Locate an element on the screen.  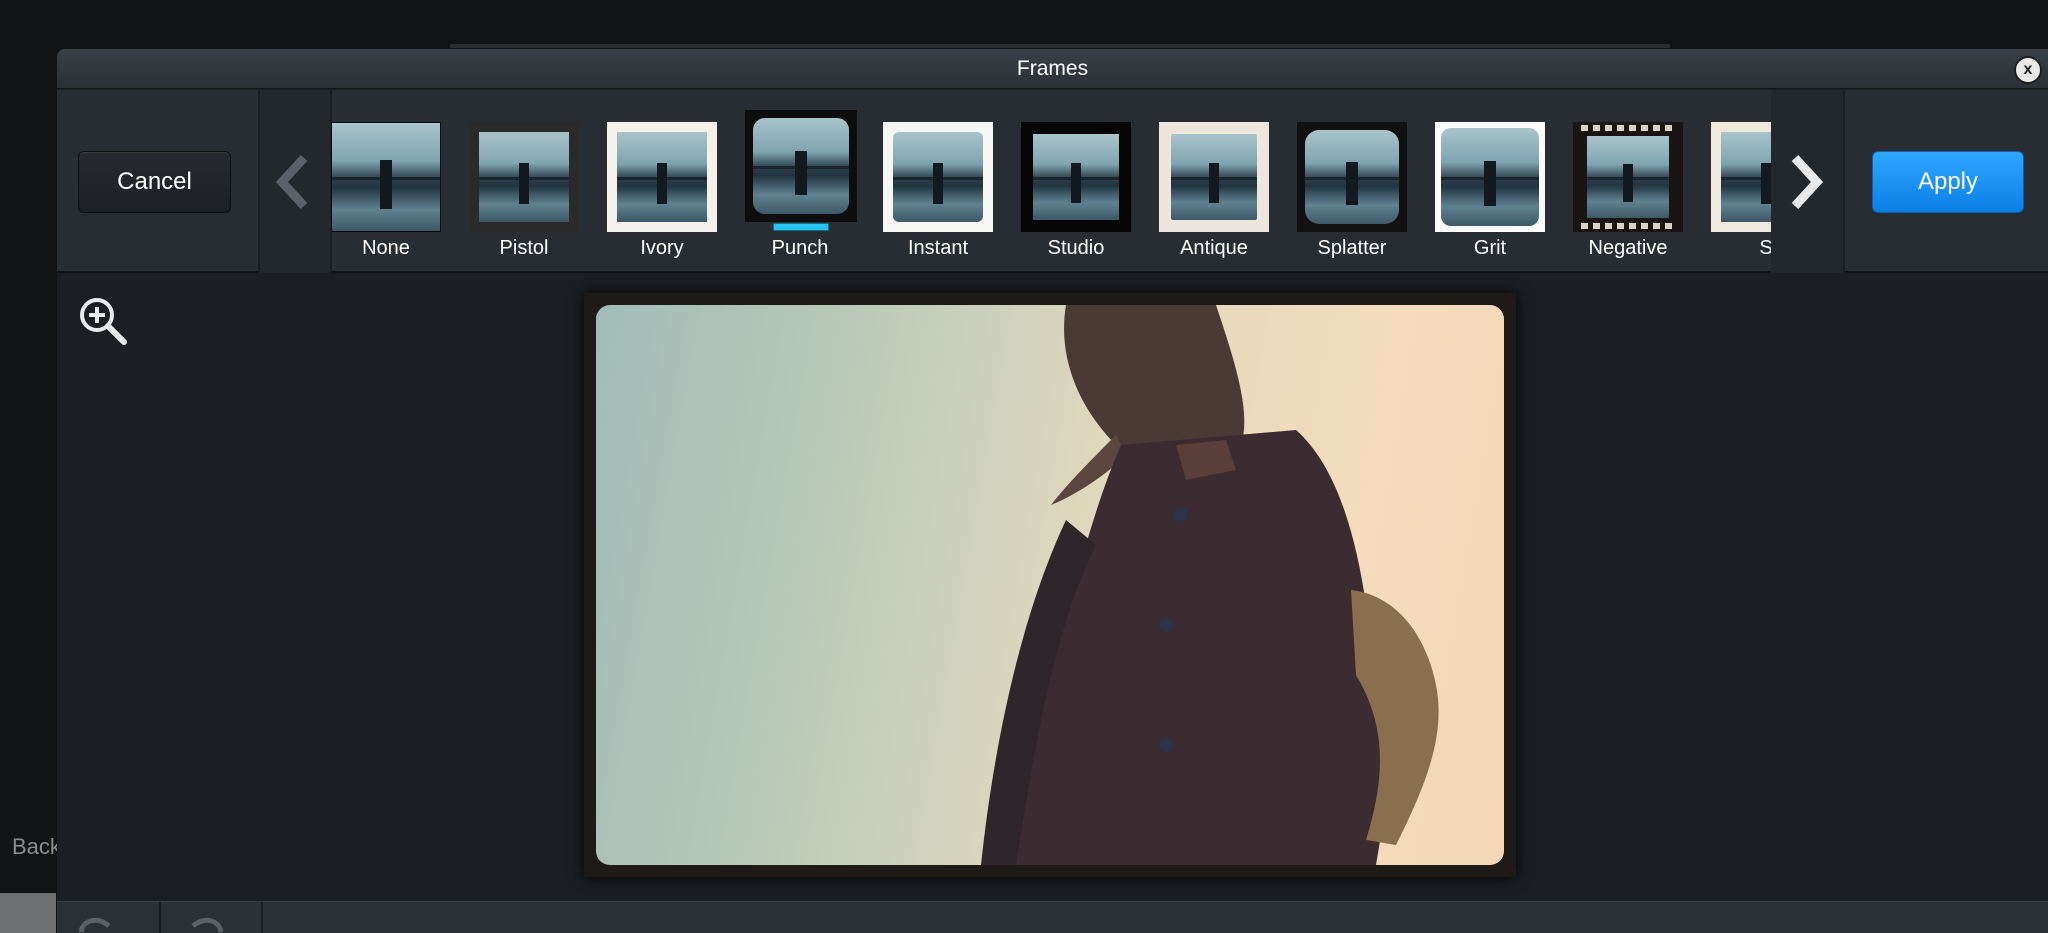
cancel-button: Cancel is located at coordinates (154, 182).